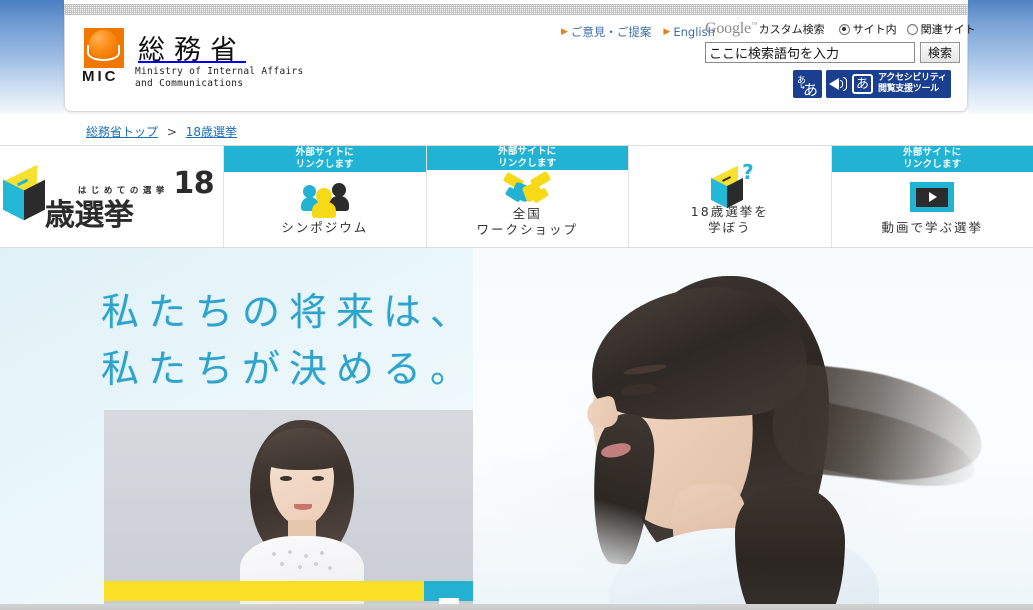 The width and height of the screenshot is (1033, 610). Describe the element at coordinates (940, 52) in the screenshot. I see `search-submit-button: 検索` at that location.